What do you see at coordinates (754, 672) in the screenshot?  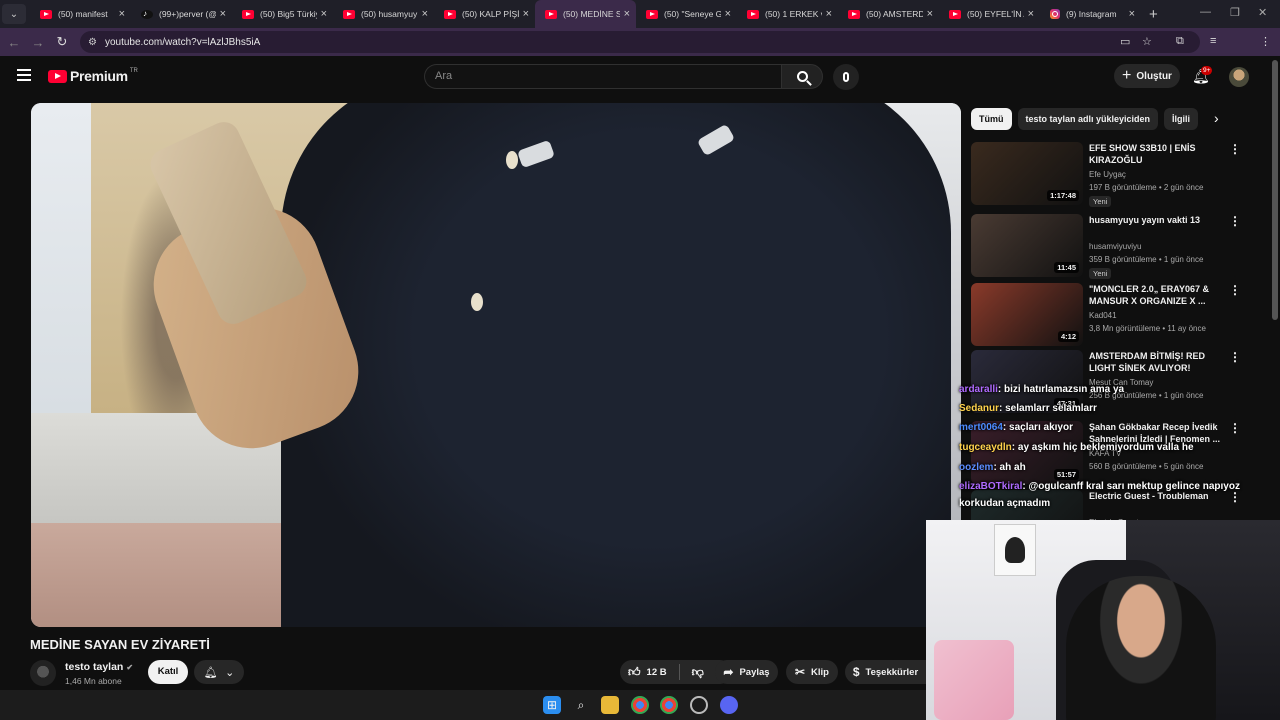 I see `share-label: Paylaş` at bounding box center [754, 672].